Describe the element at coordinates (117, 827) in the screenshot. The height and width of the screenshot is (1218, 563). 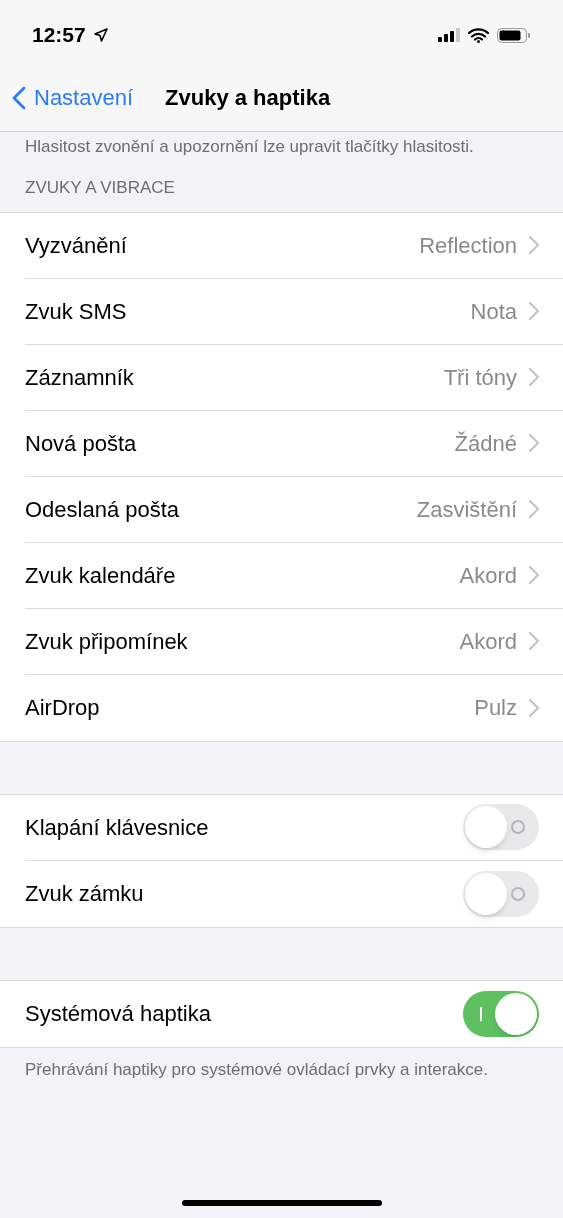
I see `row-label: Klapání klávesnice` at that location.